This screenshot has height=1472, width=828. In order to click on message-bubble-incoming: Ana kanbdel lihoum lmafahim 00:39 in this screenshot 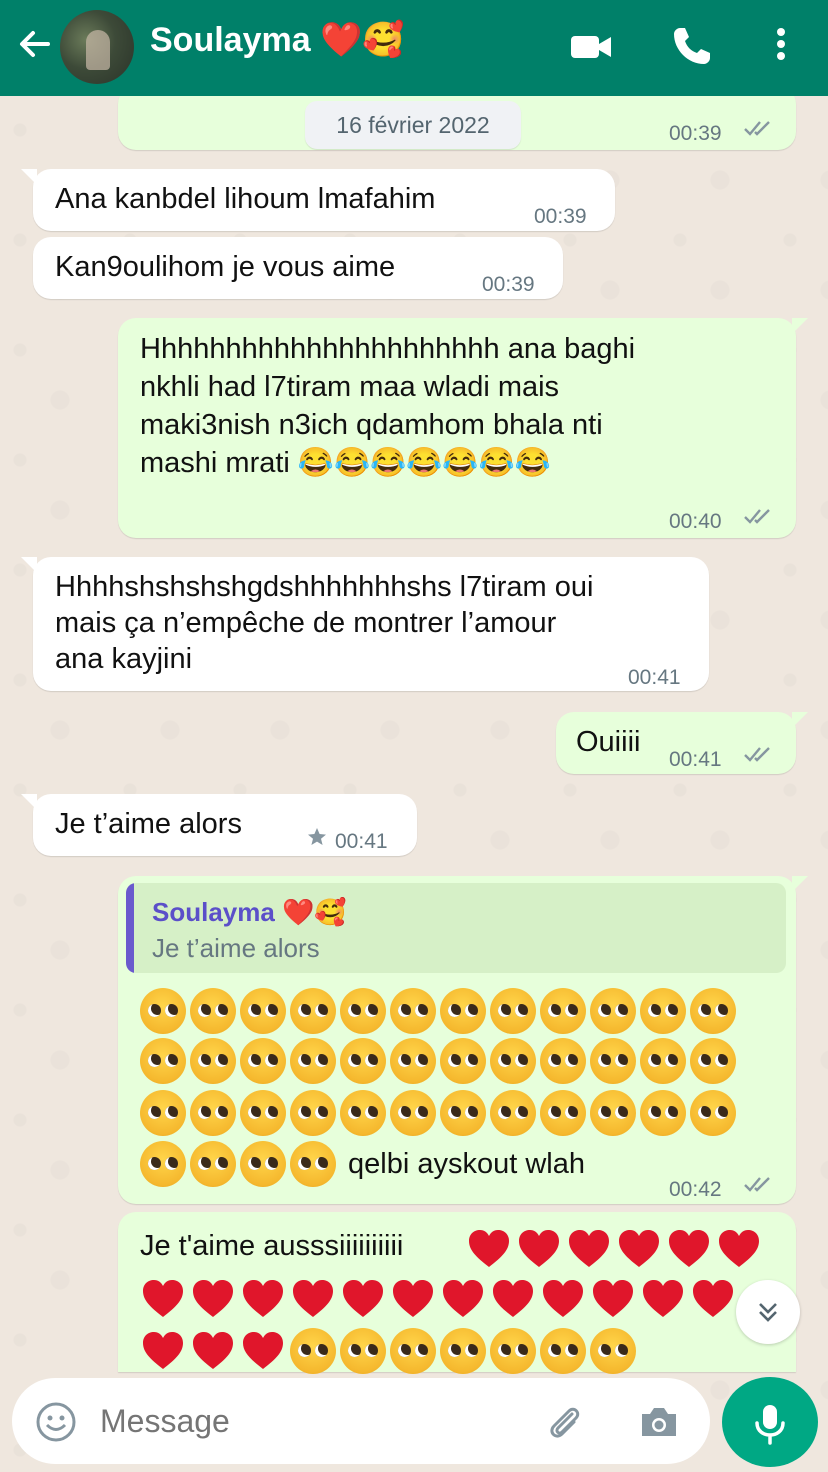, I will do `click(318, 200)`.